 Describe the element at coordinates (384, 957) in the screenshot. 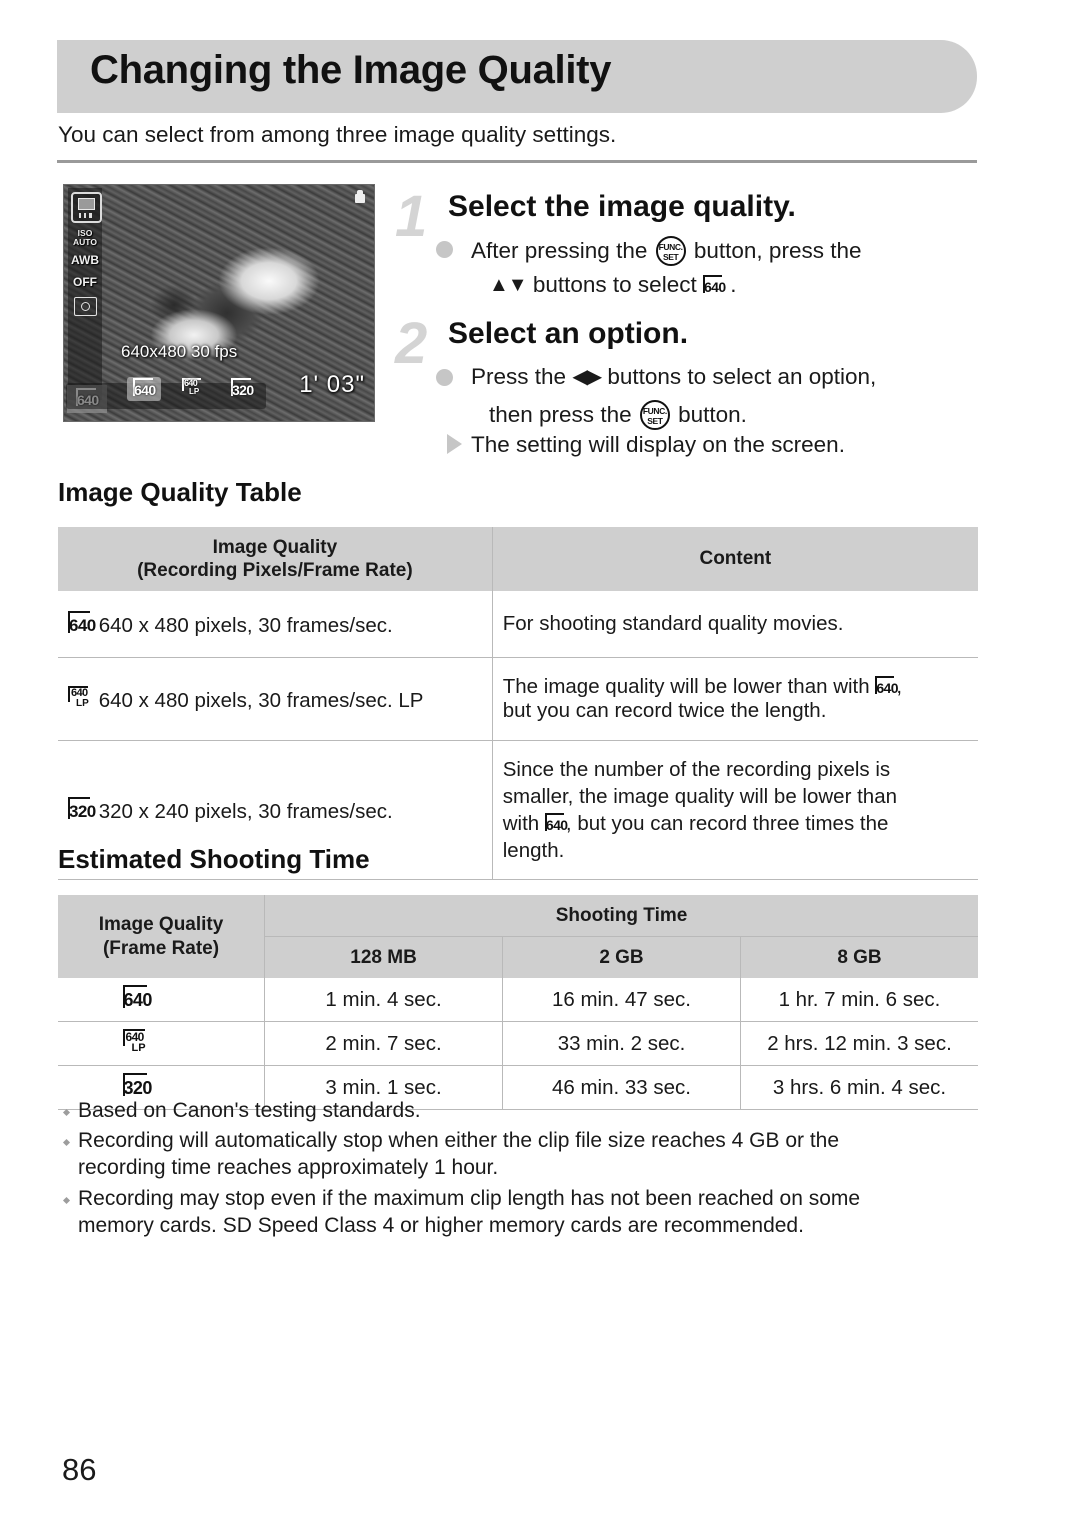

I see `col-header-128mb: 128 MB` at that location.